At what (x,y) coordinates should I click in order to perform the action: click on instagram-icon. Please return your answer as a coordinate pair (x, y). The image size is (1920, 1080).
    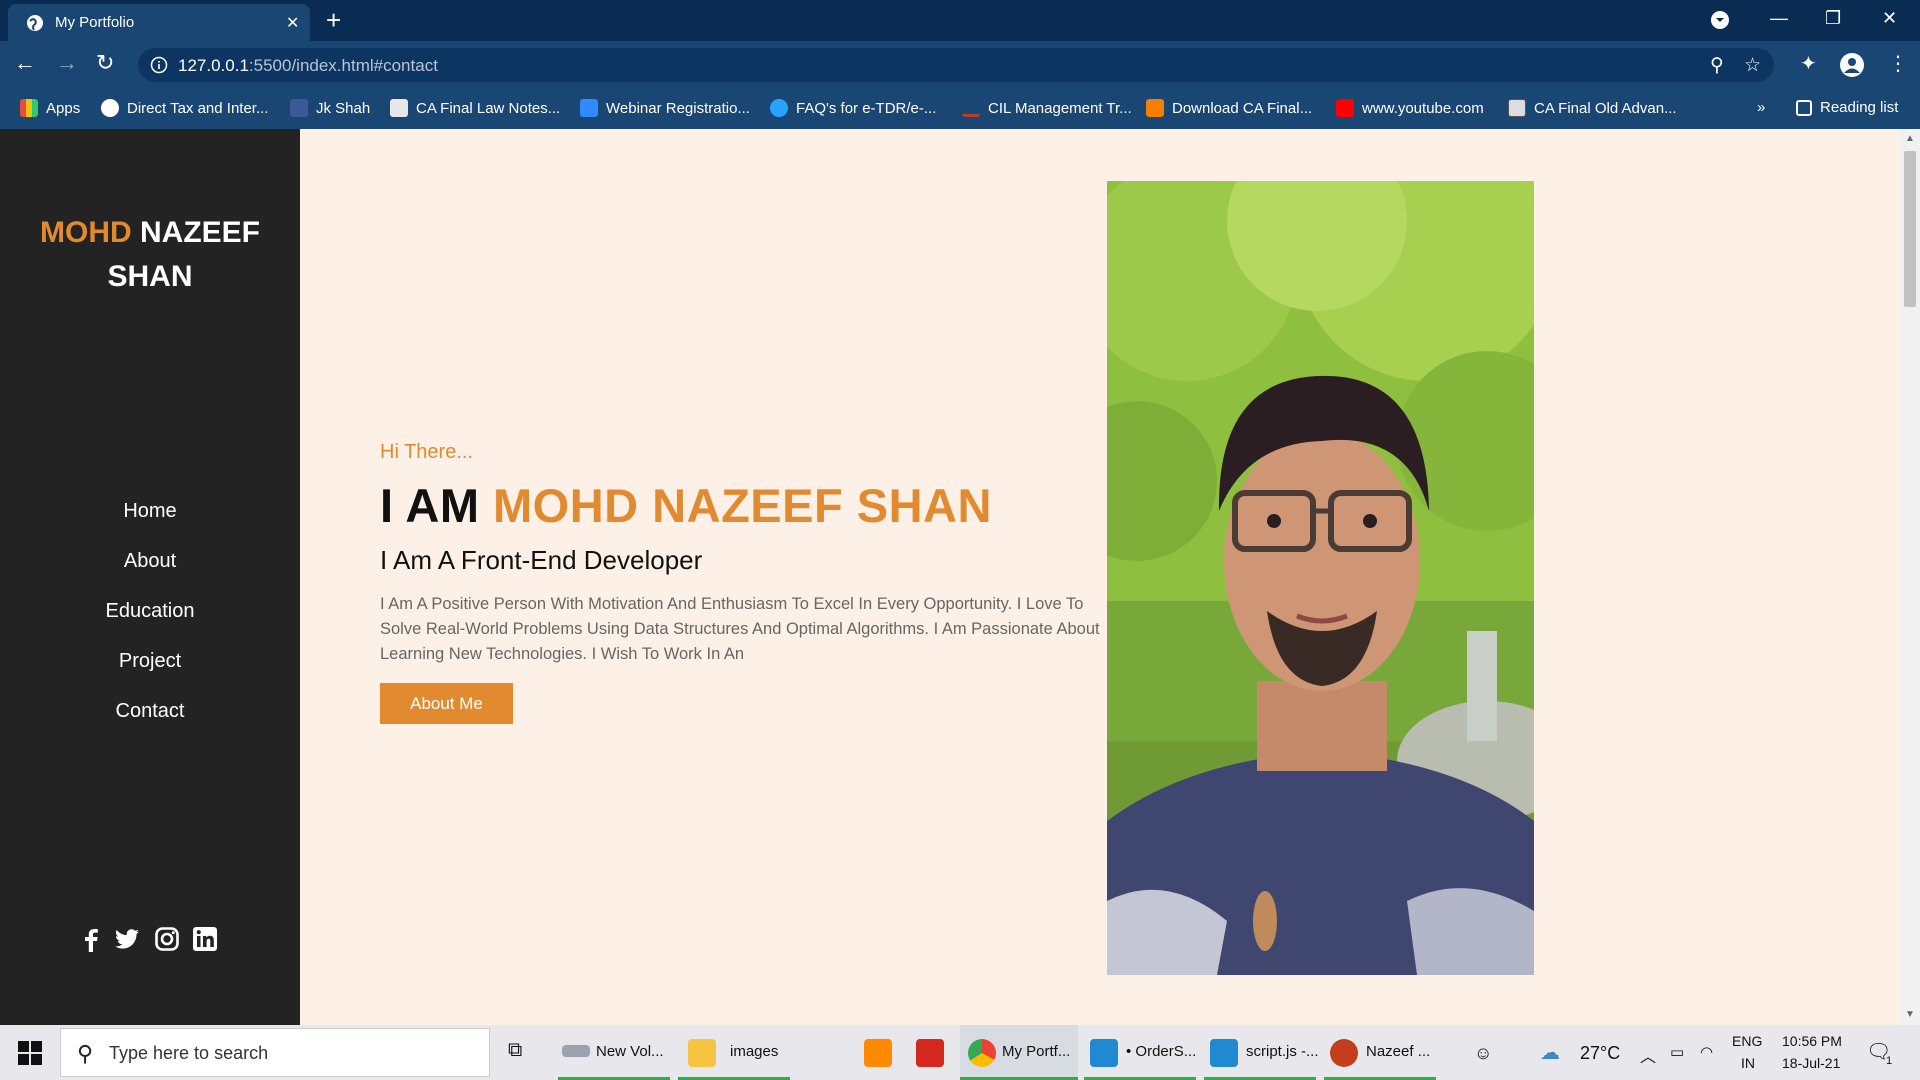
    Looking at the image, I should click on (167, 939).